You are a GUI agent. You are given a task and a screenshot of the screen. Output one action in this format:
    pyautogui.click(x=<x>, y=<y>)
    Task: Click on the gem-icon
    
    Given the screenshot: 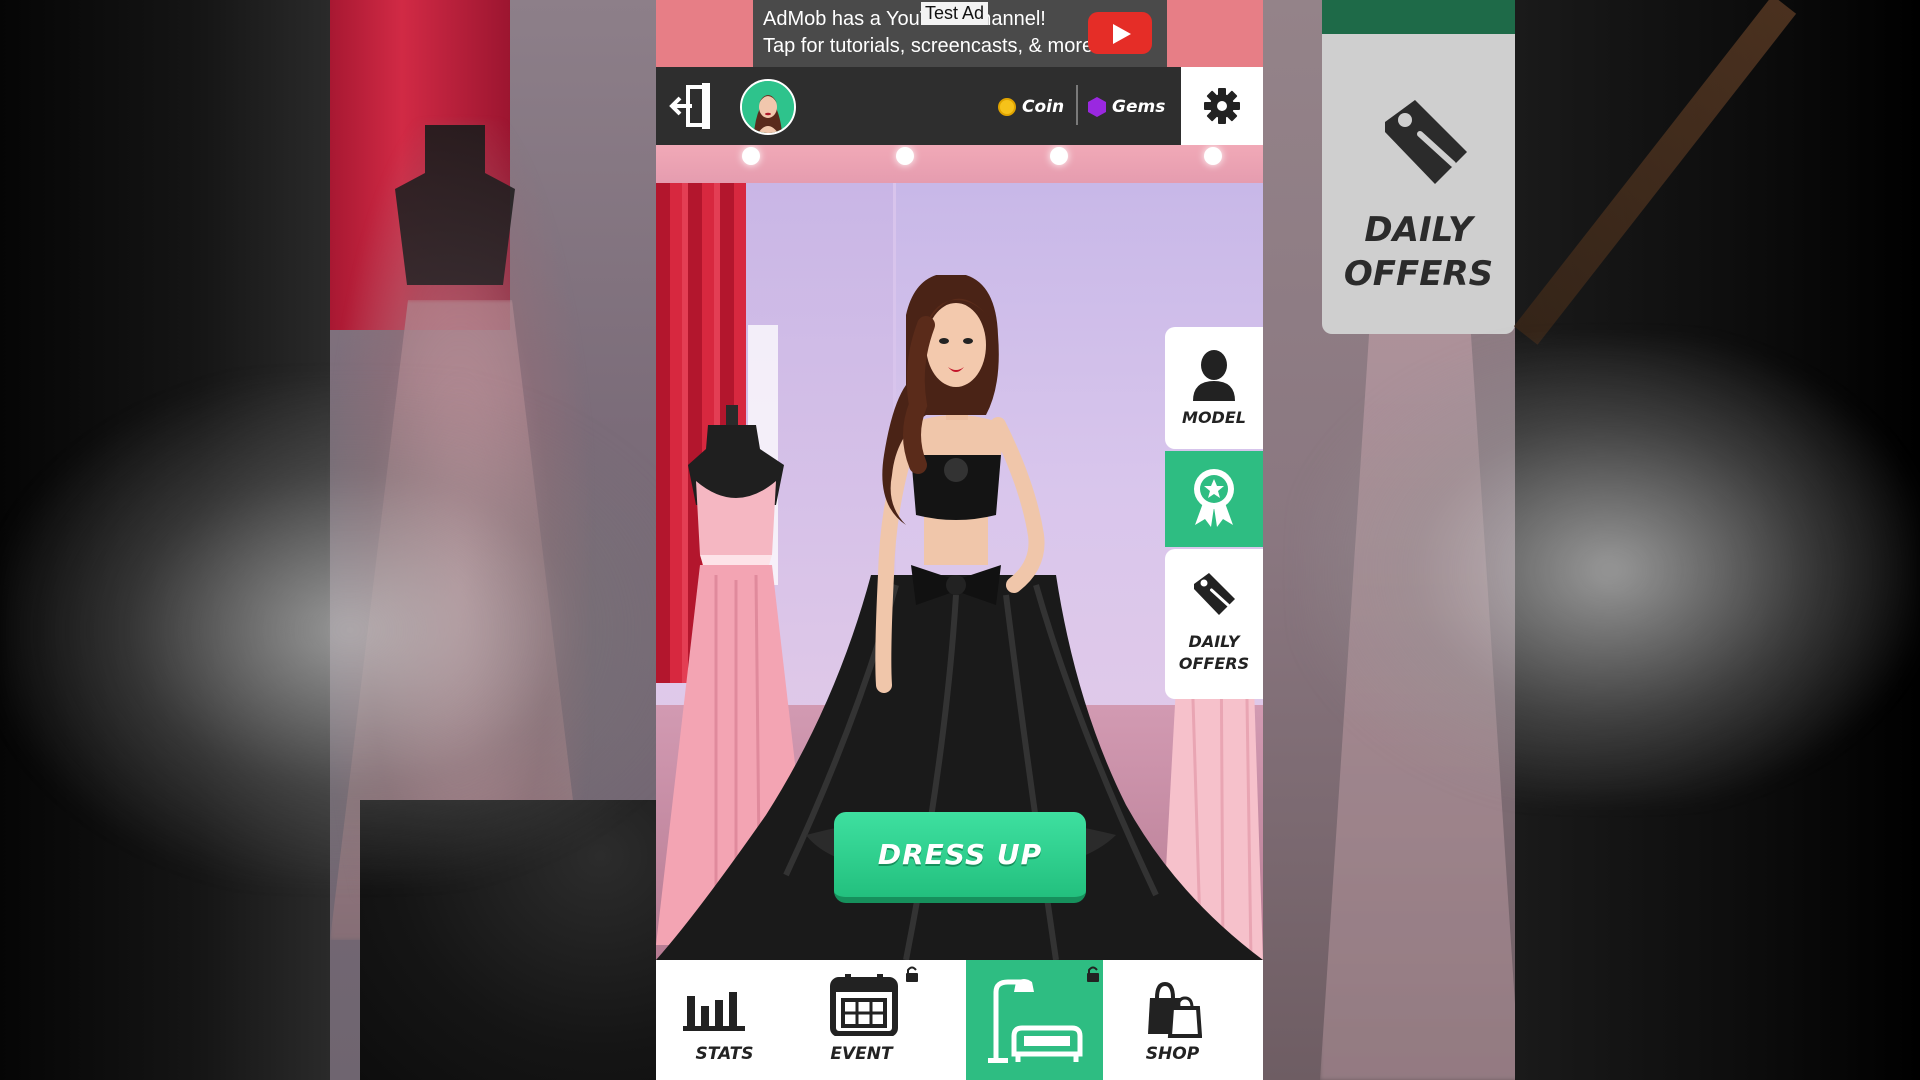 What is the action you would take?
    pyautogui.click(x=1097, y=107)
    